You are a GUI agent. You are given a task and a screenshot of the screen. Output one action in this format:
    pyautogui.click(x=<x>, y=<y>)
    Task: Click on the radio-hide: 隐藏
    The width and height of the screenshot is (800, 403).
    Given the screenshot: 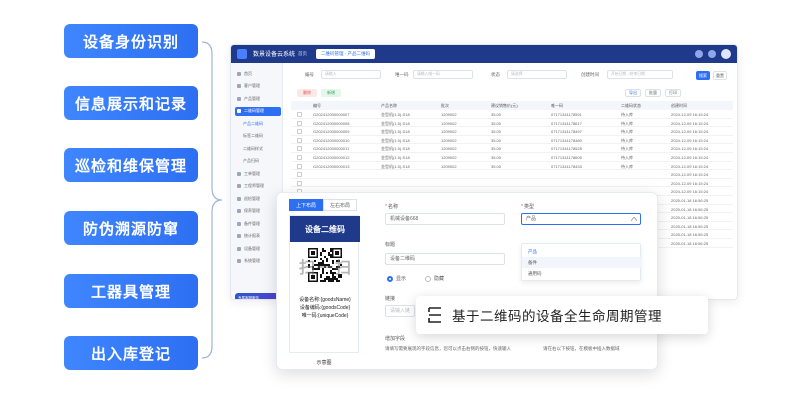 What is the action you would take?
    pyautogui.click(x=434, y=278)
    